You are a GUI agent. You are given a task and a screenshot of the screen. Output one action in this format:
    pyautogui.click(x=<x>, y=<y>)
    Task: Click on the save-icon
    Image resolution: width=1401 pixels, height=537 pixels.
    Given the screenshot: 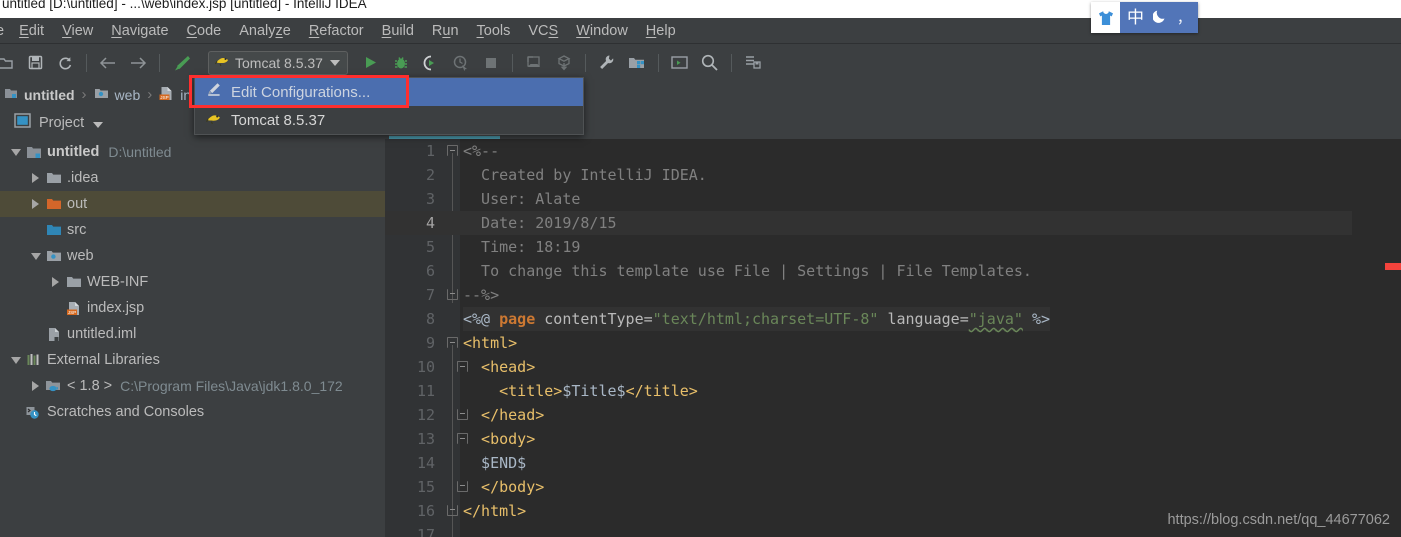 What is the action you would take?
    pyautogui.click(x=35, y=63)
    